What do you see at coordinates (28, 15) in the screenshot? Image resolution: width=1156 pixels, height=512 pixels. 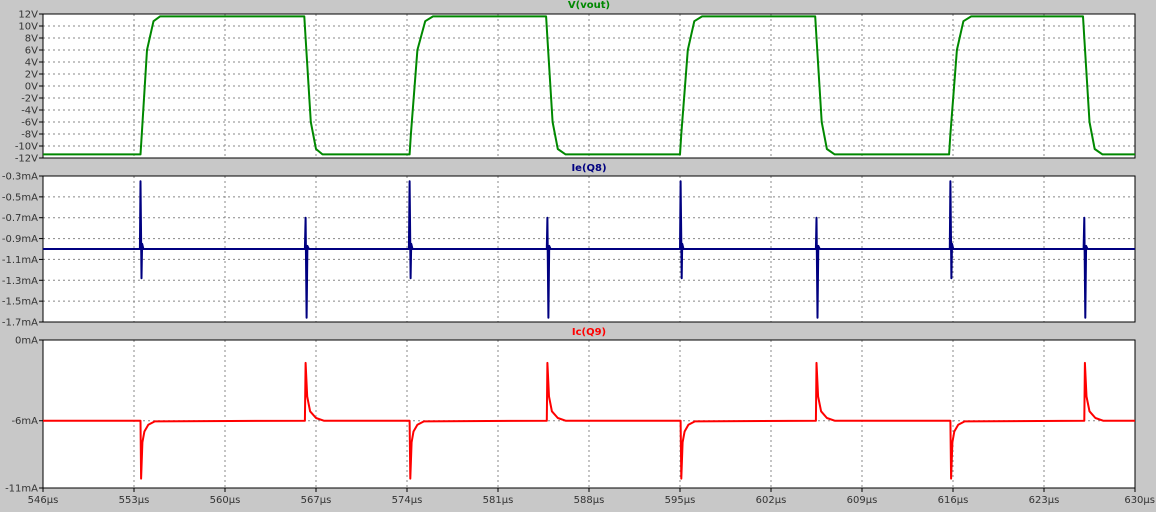 I see `y-tick-label: 12V` at bounding box center [28, 15].